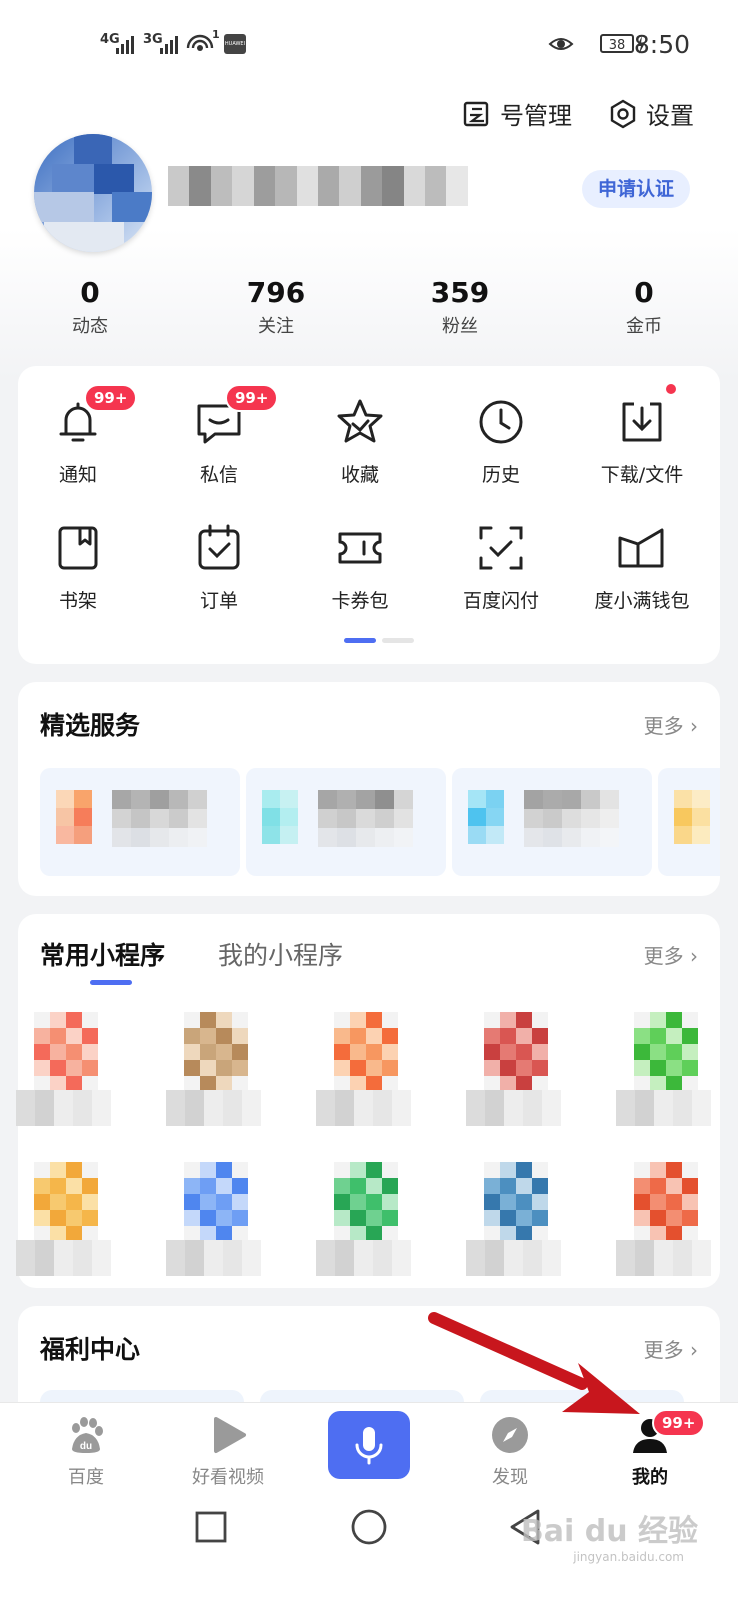 This screenshot has height=1600, width=738. I want to click on tool-bookshelf: 书架, so click(78, 567).